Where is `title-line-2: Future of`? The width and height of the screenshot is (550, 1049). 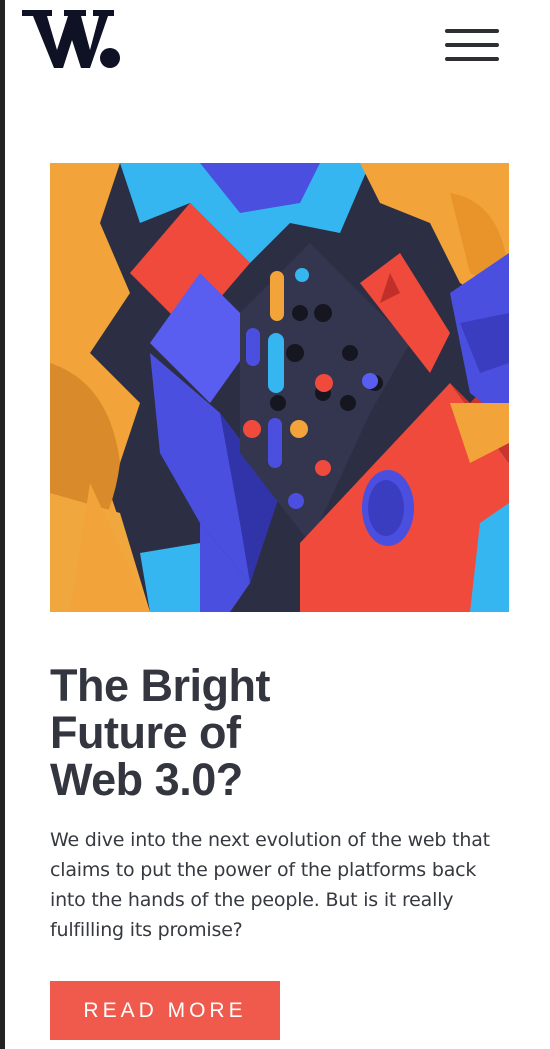 title-line-2: Future of is located at coordinates (145, 732).